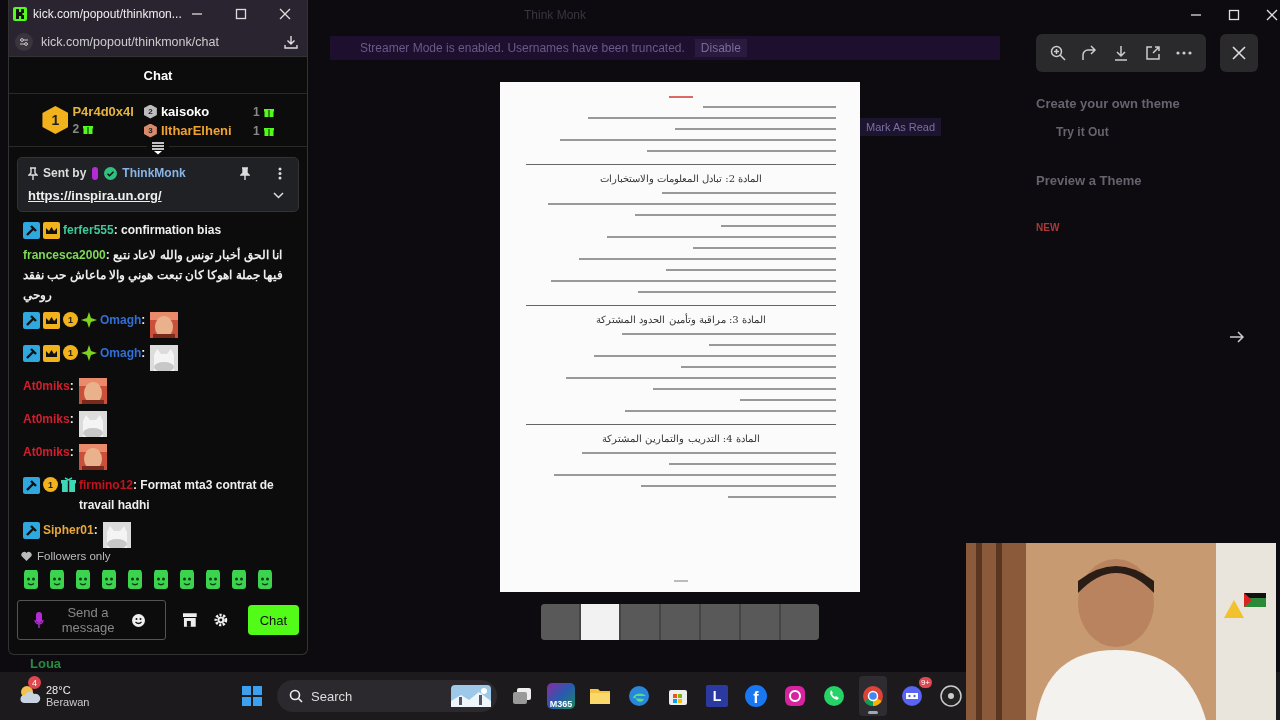 The image size is (1280, 720). Describe the element at coordinates (204, 111) in the screenshot. I see `username: kaisoko` at that location.